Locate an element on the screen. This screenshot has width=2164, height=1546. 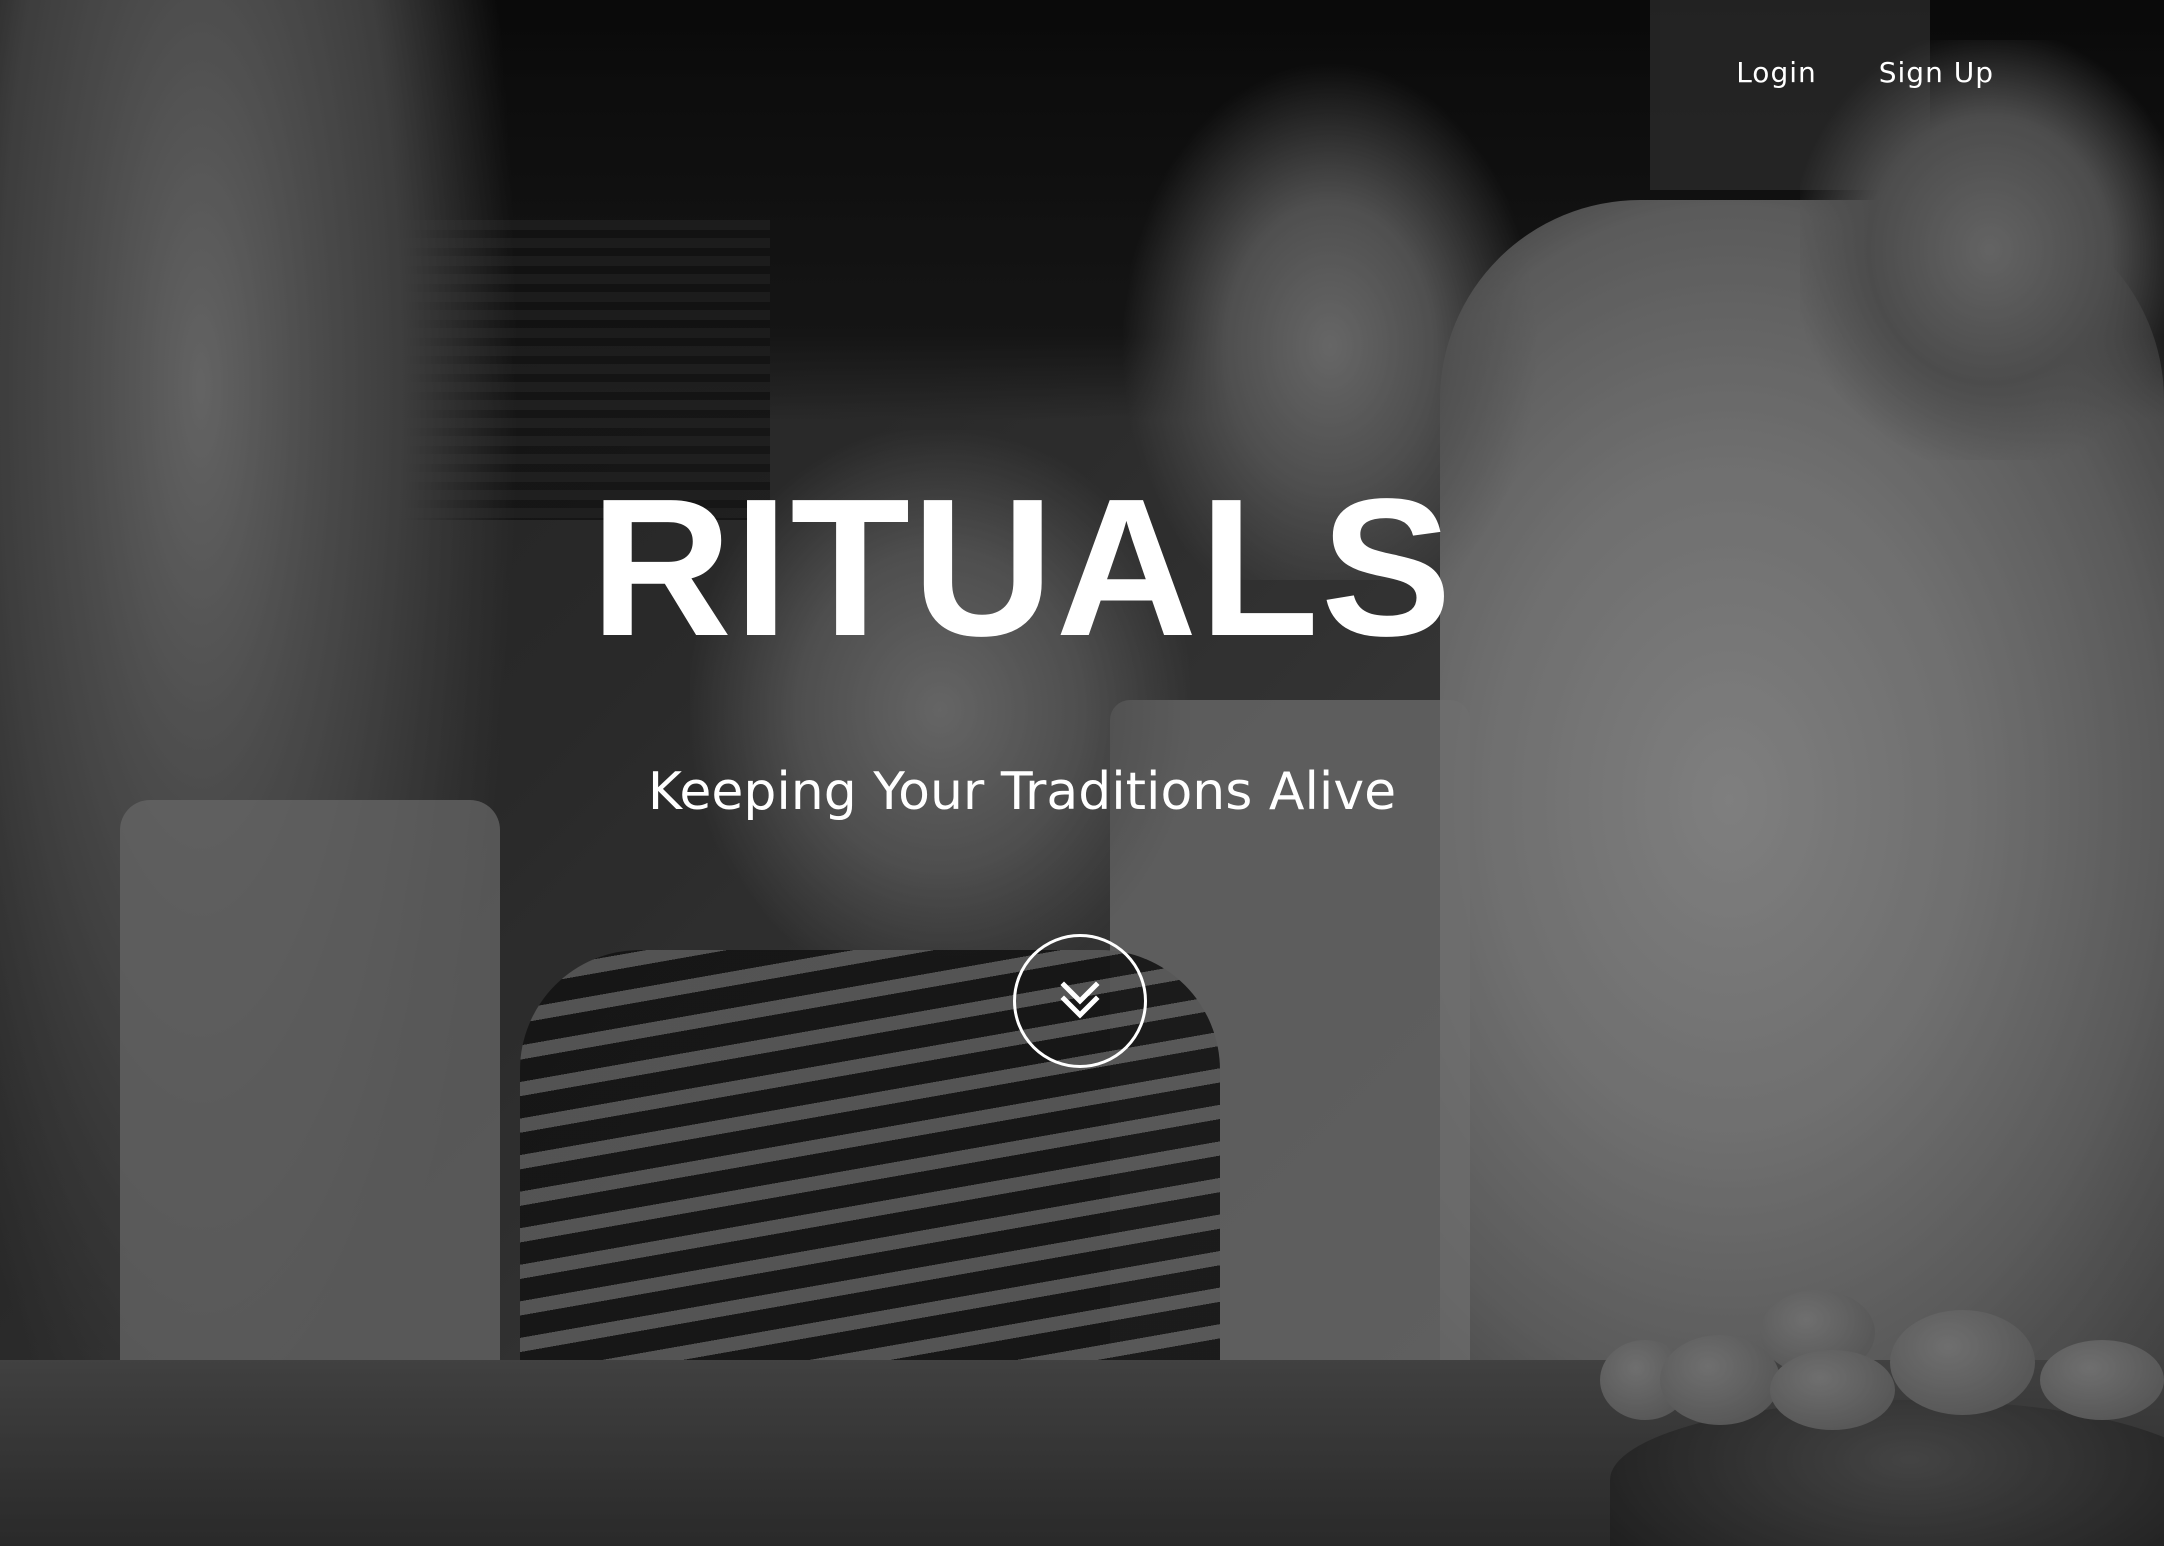
hero-title: RITUALS is located at coordinates (1082, 568).